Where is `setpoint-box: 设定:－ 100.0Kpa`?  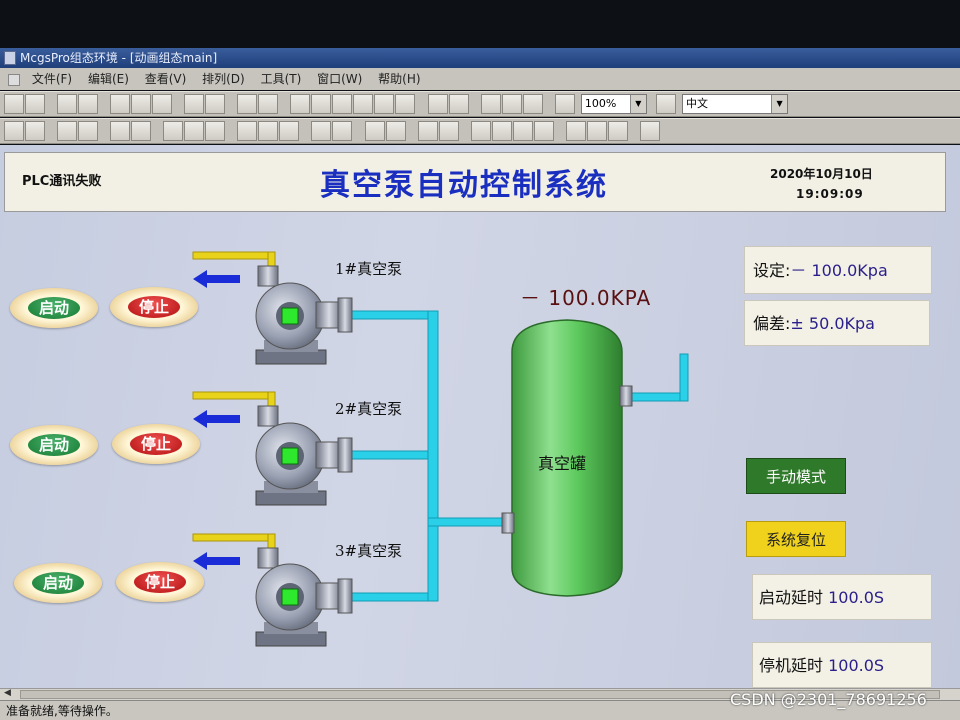 setpoint-box: 设定:－ 100.0Kpa is located at coordinates (838, 270).